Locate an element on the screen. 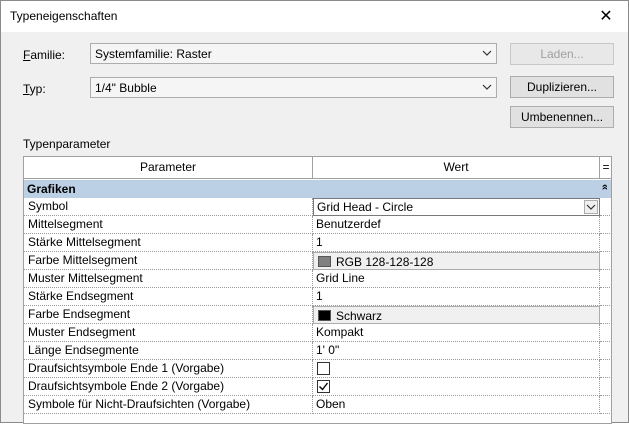  column-header-formula: = is located at coordinates (605, 168).